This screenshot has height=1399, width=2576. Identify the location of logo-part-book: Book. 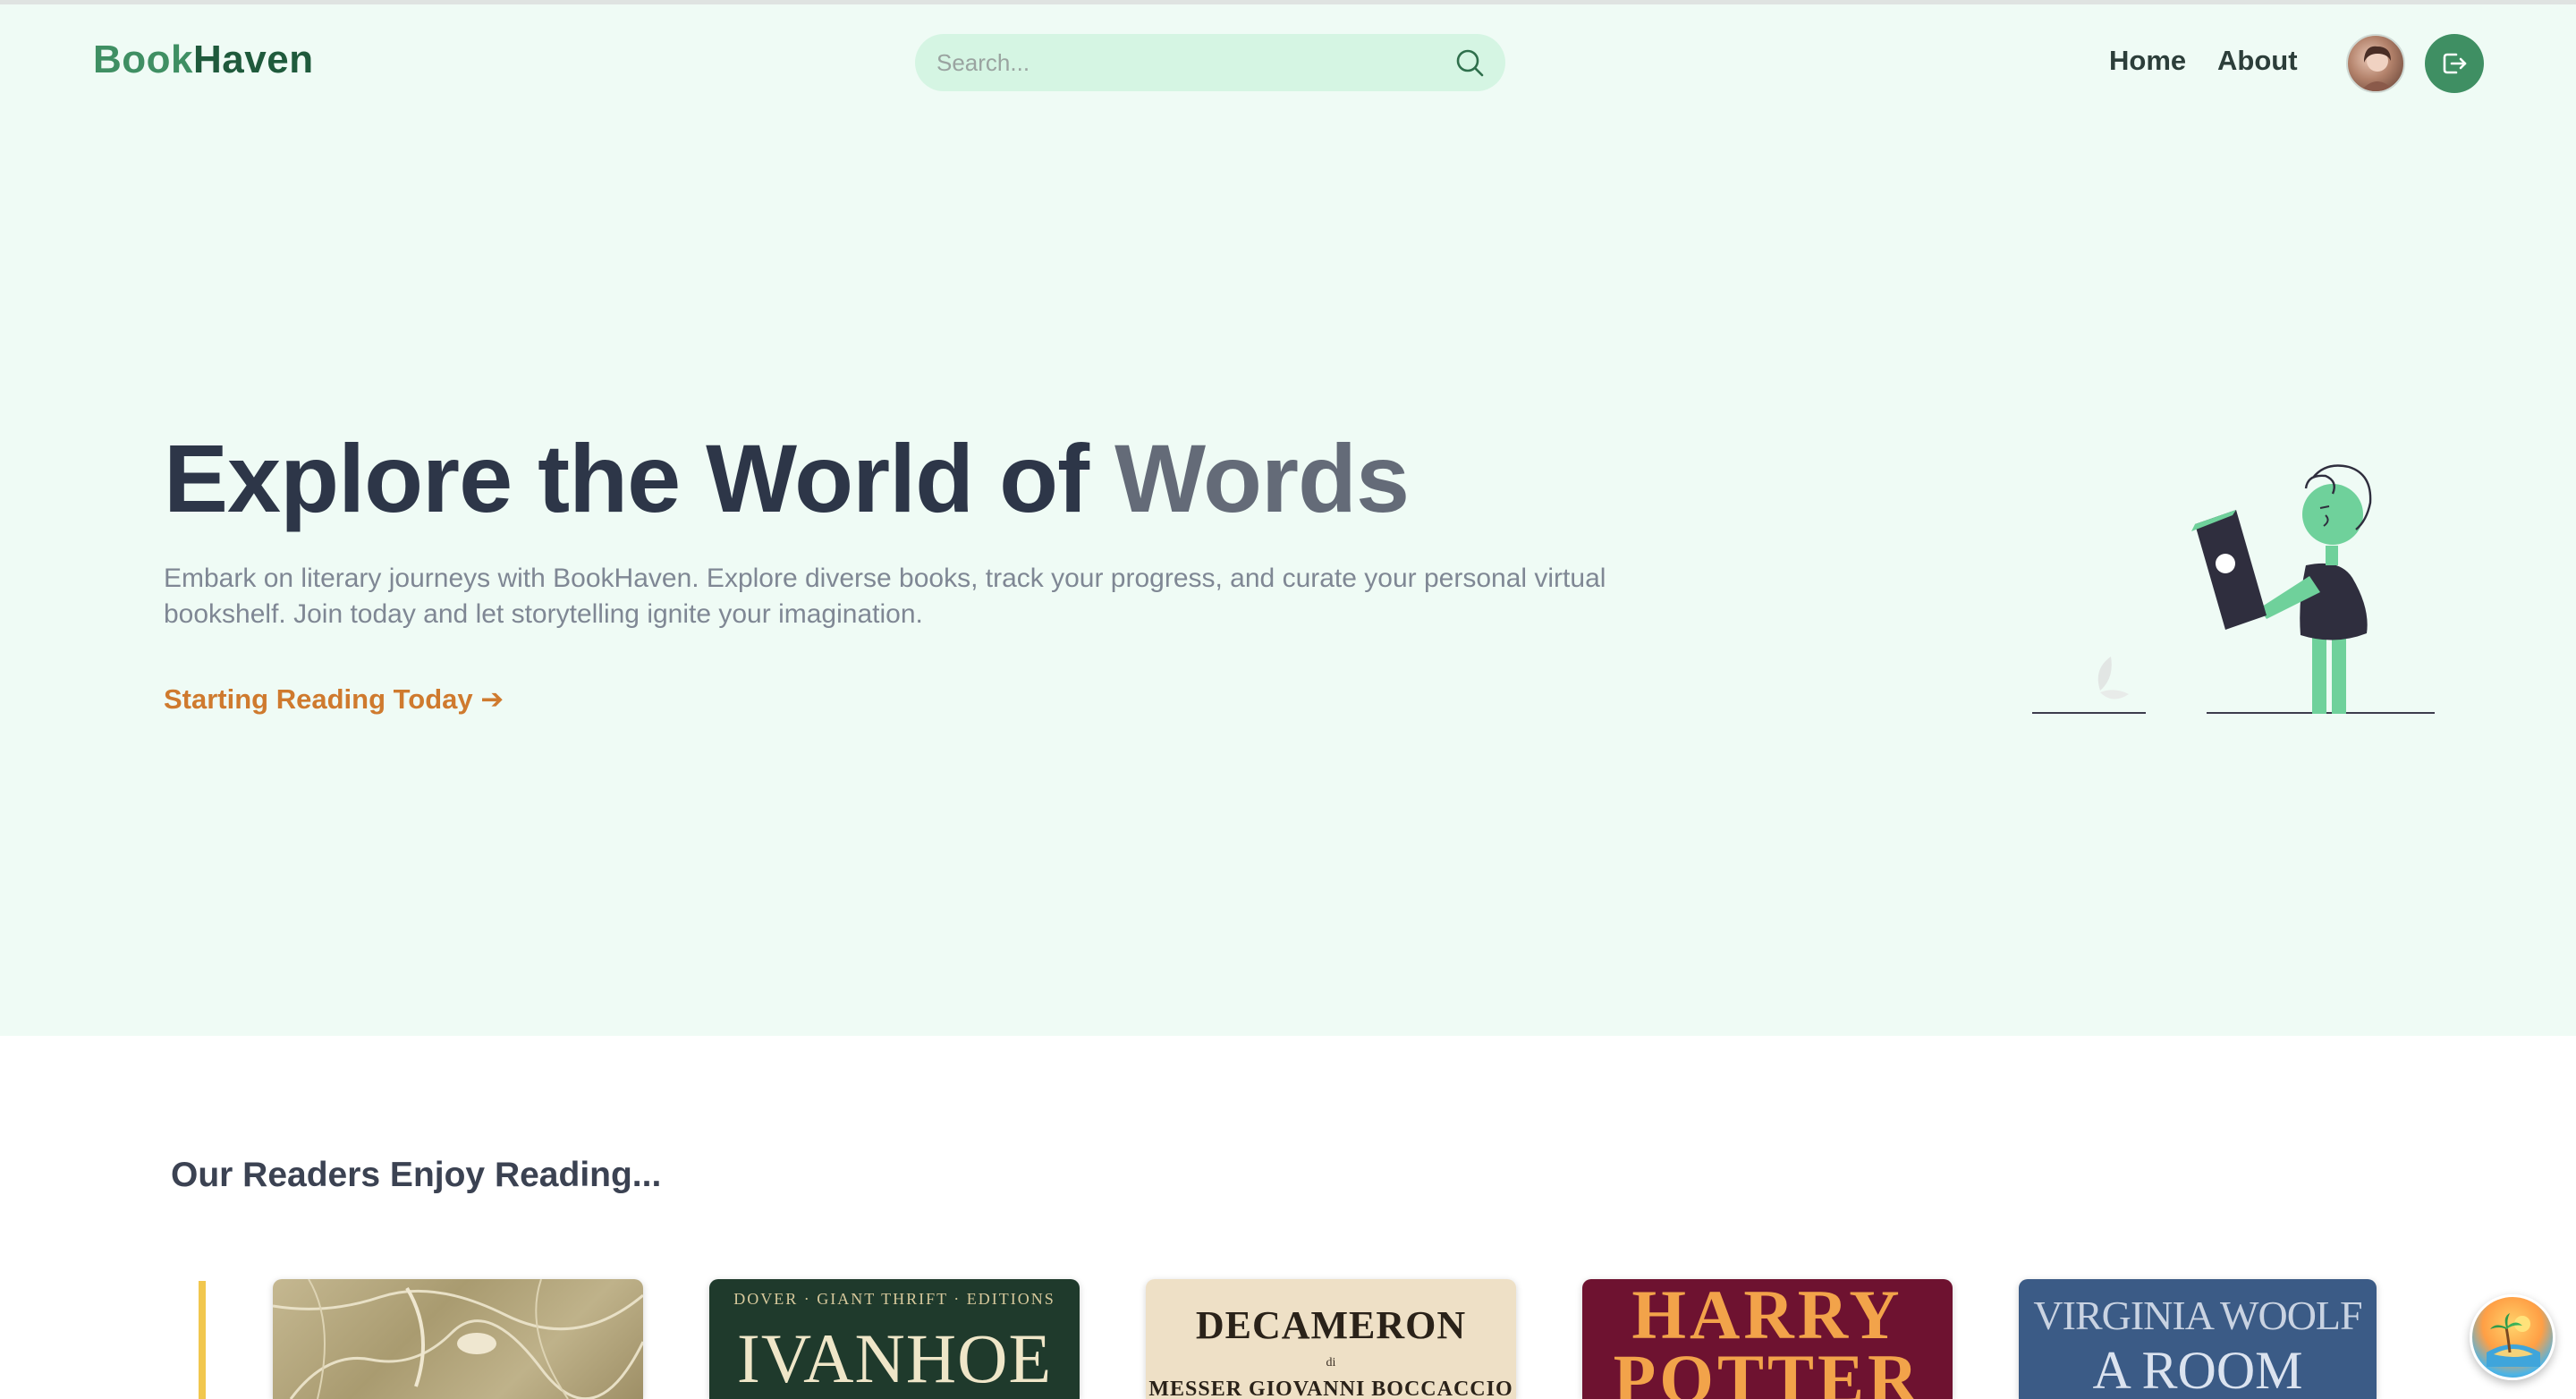
(143, 59).